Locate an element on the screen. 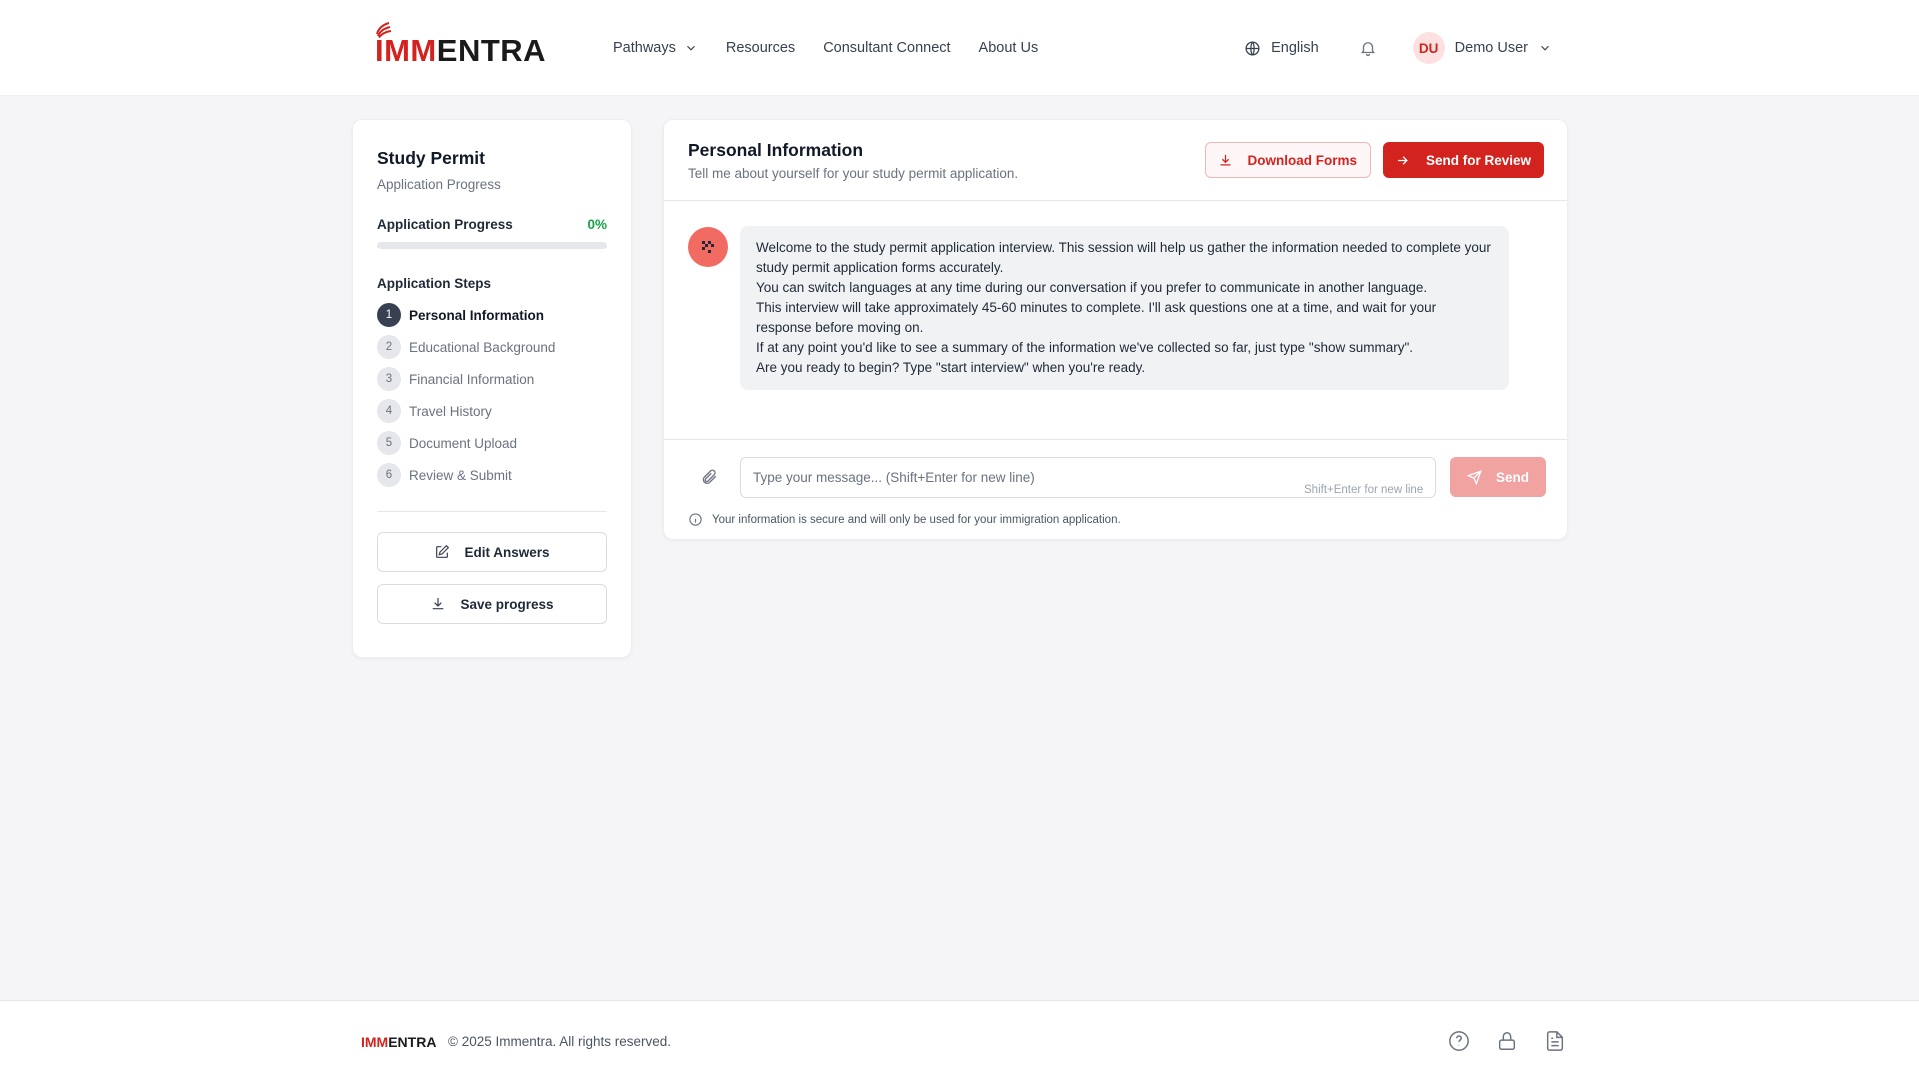 The image size is (1919, 1079). step-review-submit: 6 Review & Submit is located at coordinates (492, 475).